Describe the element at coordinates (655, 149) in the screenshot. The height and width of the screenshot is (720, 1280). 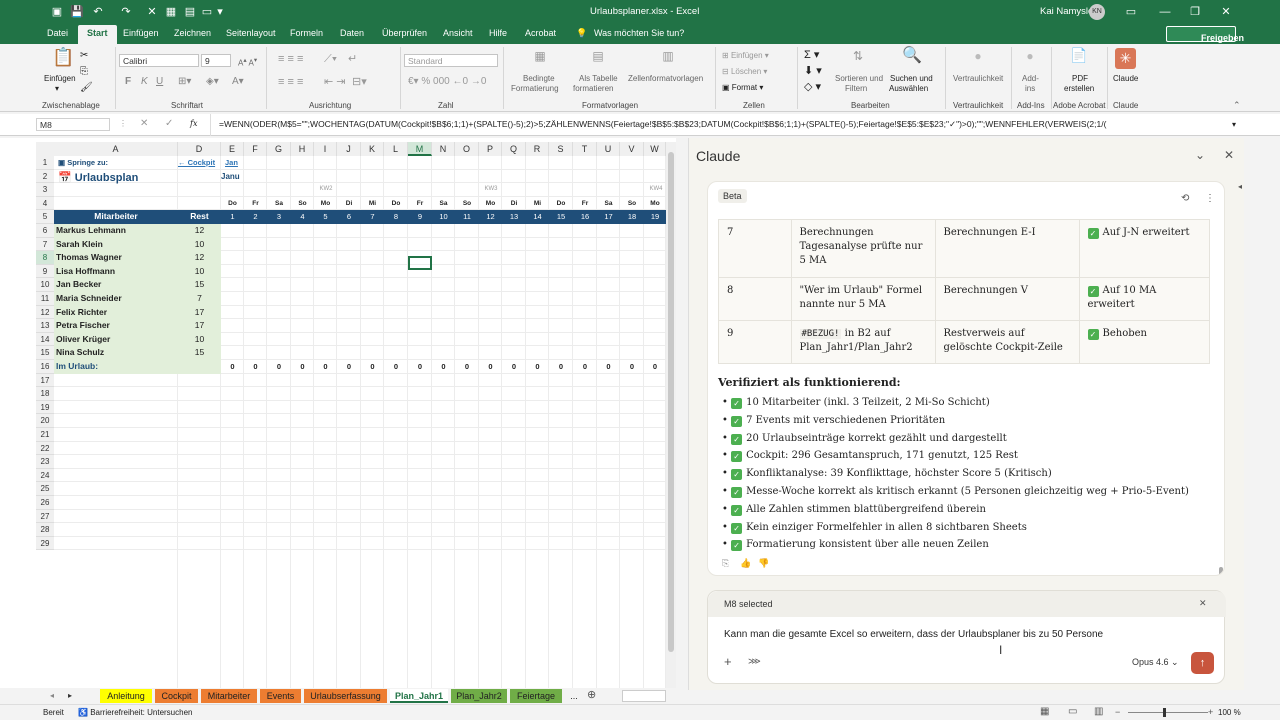
I see `column-header: W` at that location.